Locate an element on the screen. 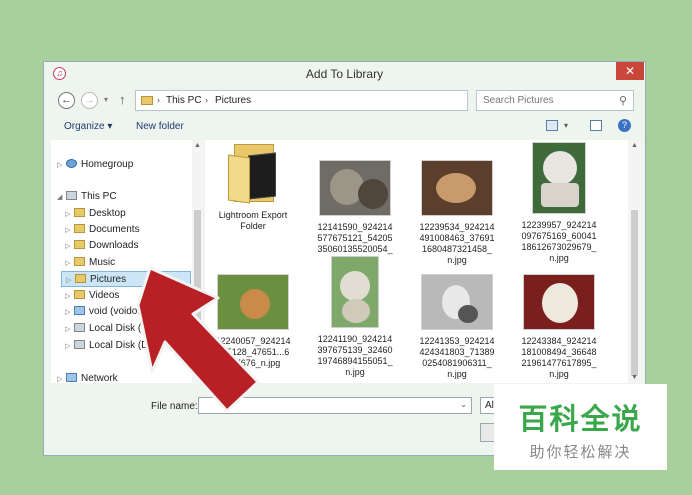  watermark-subtitle: 助你轻松解决 is located at coordinates (580, 452).